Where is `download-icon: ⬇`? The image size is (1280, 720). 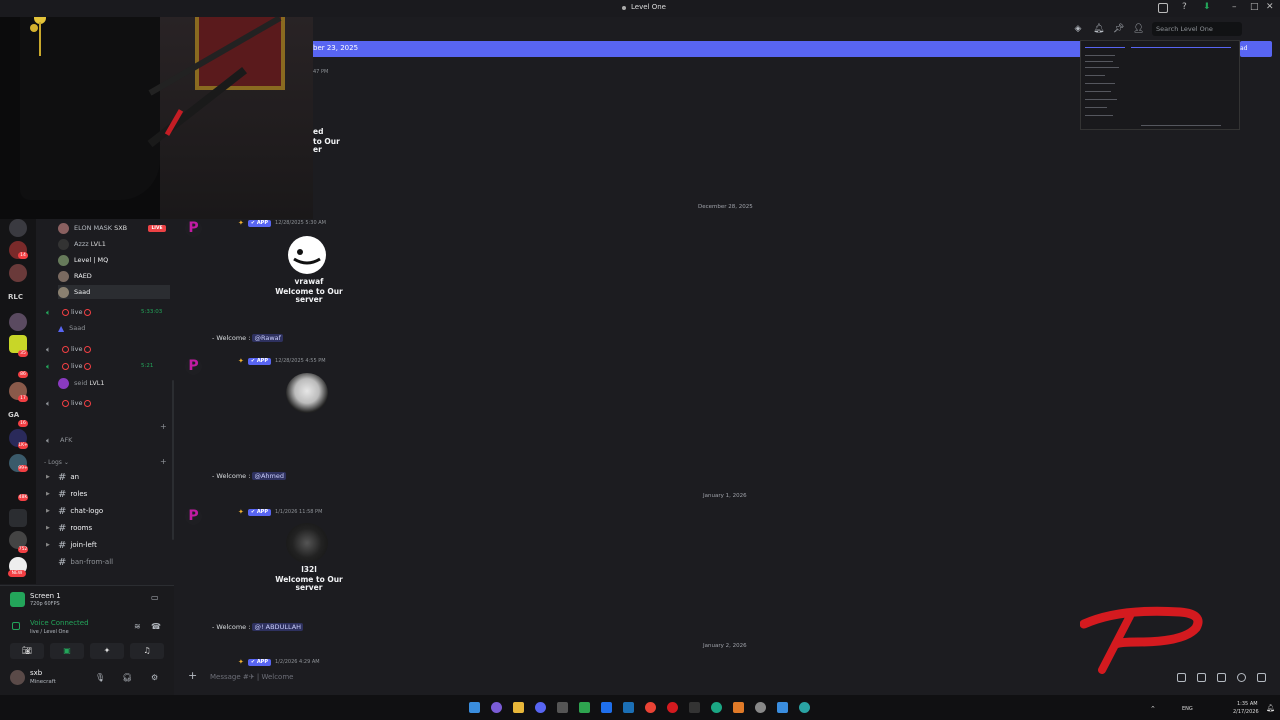
download-icon: ⬇ is located at coordinates (1207, 7).